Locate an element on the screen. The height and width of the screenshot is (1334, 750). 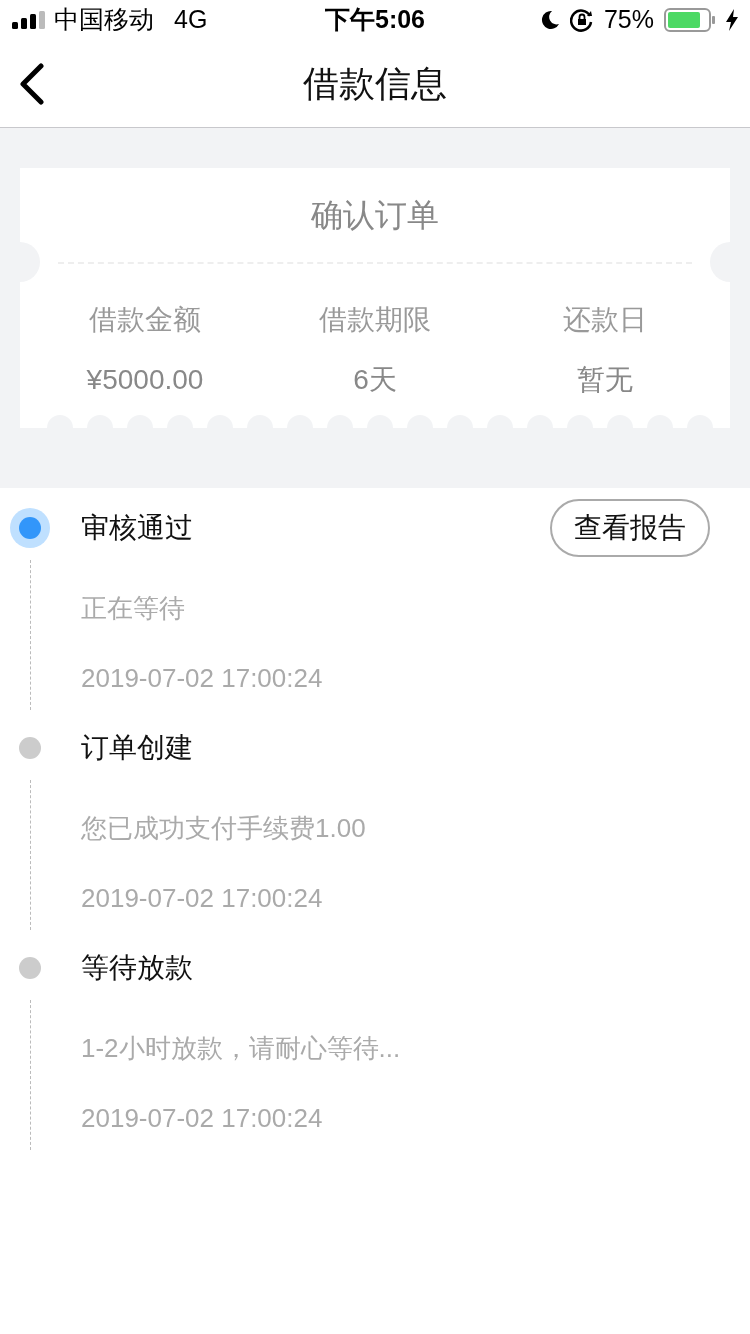
step-description: 正在等待 is located at coordinates (133, 608).